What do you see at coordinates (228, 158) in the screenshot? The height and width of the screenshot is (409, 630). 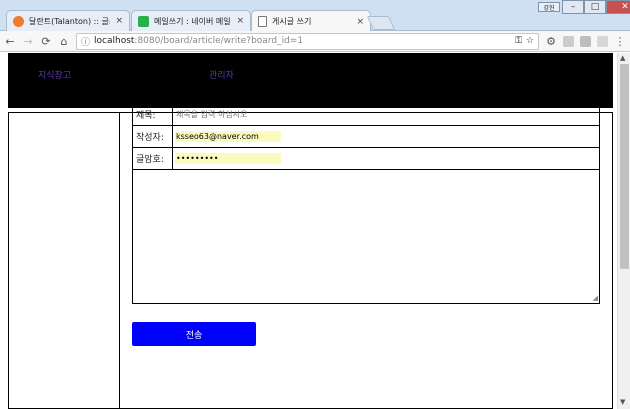 I see `password-input` at bounding box center [228, 158].